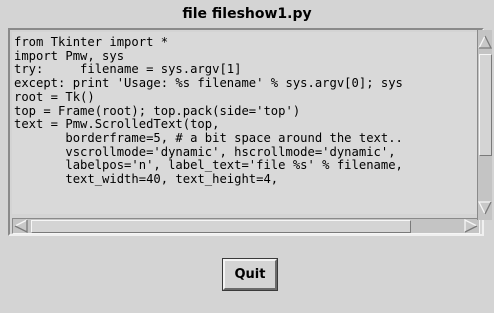 The height and width of the screenshot is (313, 494). What do you see at coordinates (485, 105) in the screenshot?
I see `vertical-scroll-thumb` at bounding box center [485, 105].